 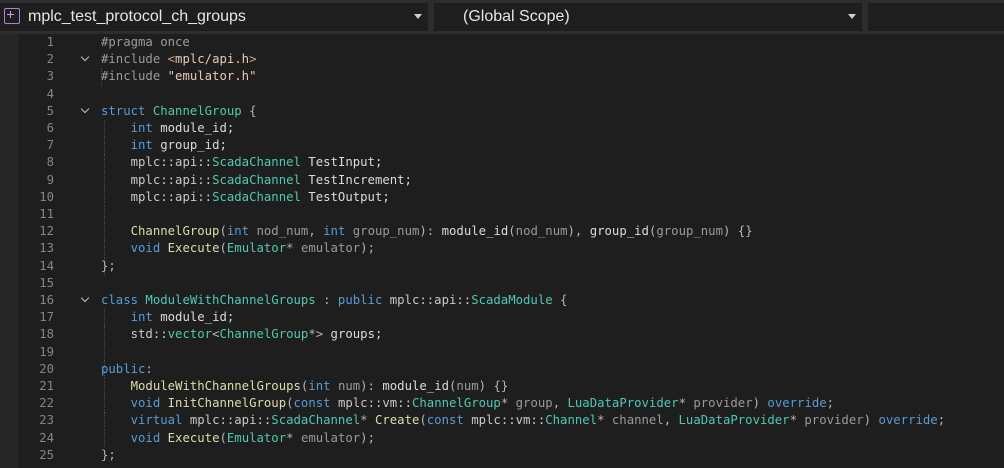 I want to click on code-line: 19, so click(x=502, y=352).